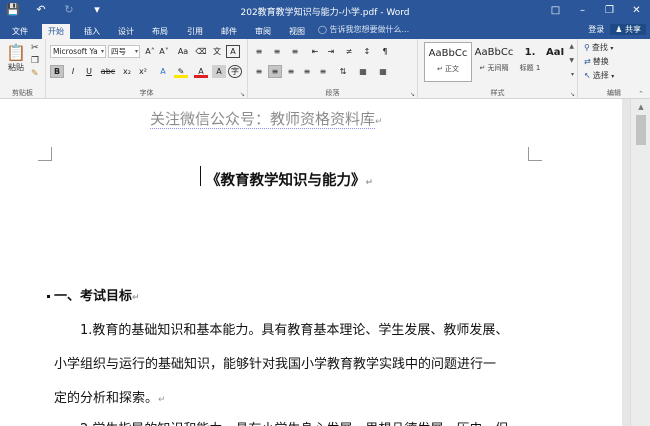  What do you see at coordinates (343, 71) in the screenshot?
I see `line-spacing-icon: ⇅` at bounding box center [343, 71].